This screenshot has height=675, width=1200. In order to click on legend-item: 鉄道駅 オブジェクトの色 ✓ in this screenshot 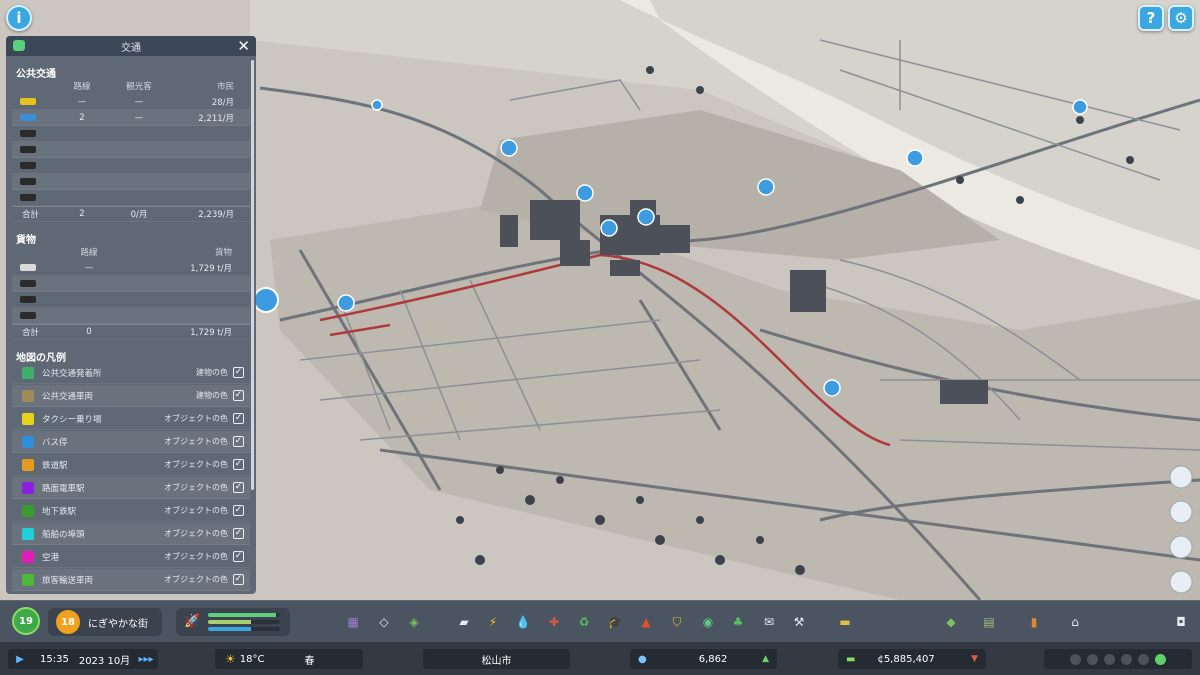, I will do `click(131, 465)`.